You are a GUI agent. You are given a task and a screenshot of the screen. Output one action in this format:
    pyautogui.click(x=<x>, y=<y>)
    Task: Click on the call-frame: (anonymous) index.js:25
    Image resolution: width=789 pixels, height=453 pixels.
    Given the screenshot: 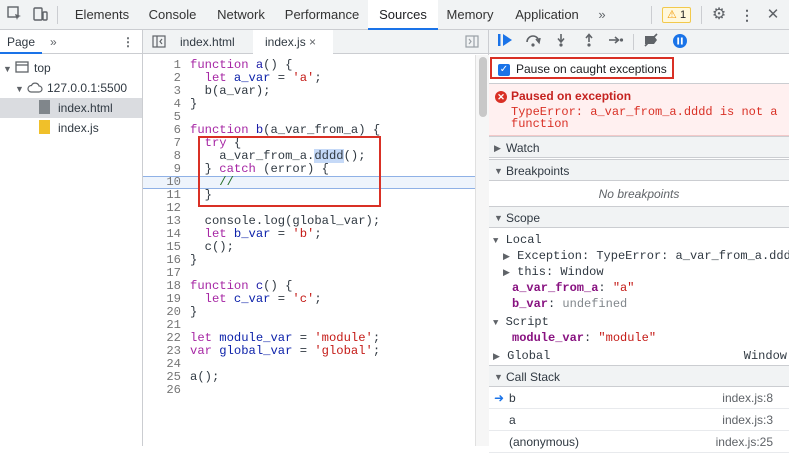 What is the action you would take?
    pyautogui.click(x=639, y=442)
    